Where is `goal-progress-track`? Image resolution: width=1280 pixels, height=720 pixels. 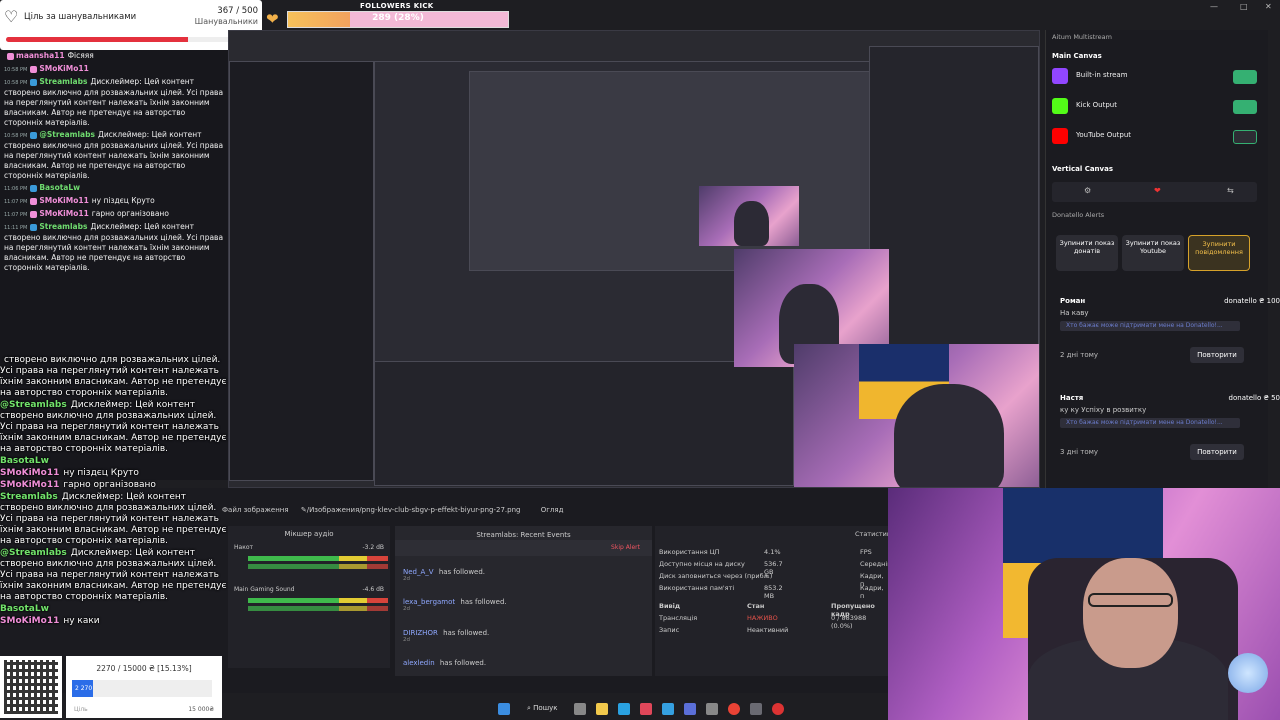 goal-progress-track is located at coordinates (130, 39).